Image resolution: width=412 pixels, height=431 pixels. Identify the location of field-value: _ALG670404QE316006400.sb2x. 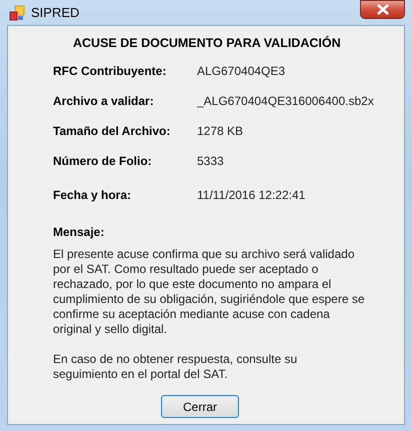
(285, 101).